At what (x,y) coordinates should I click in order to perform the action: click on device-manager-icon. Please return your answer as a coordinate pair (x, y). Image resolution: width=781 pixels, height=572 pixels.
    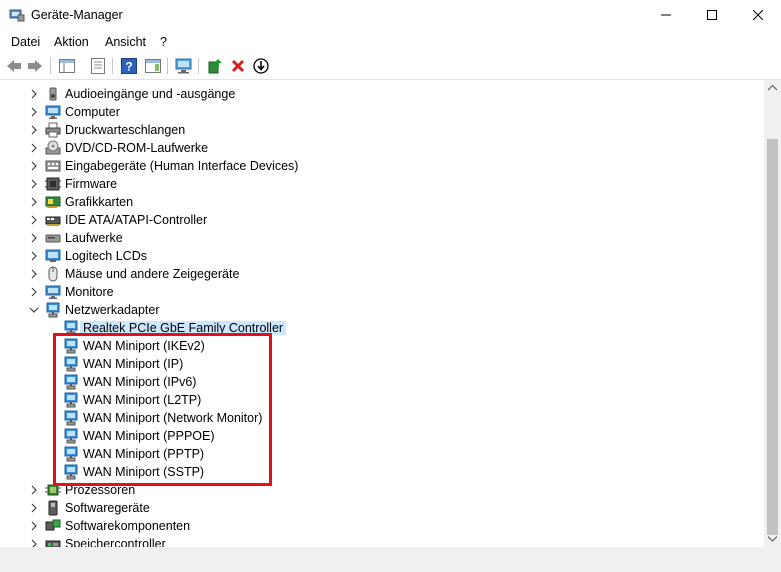
    Looking at the image, I should click on (17, 15).